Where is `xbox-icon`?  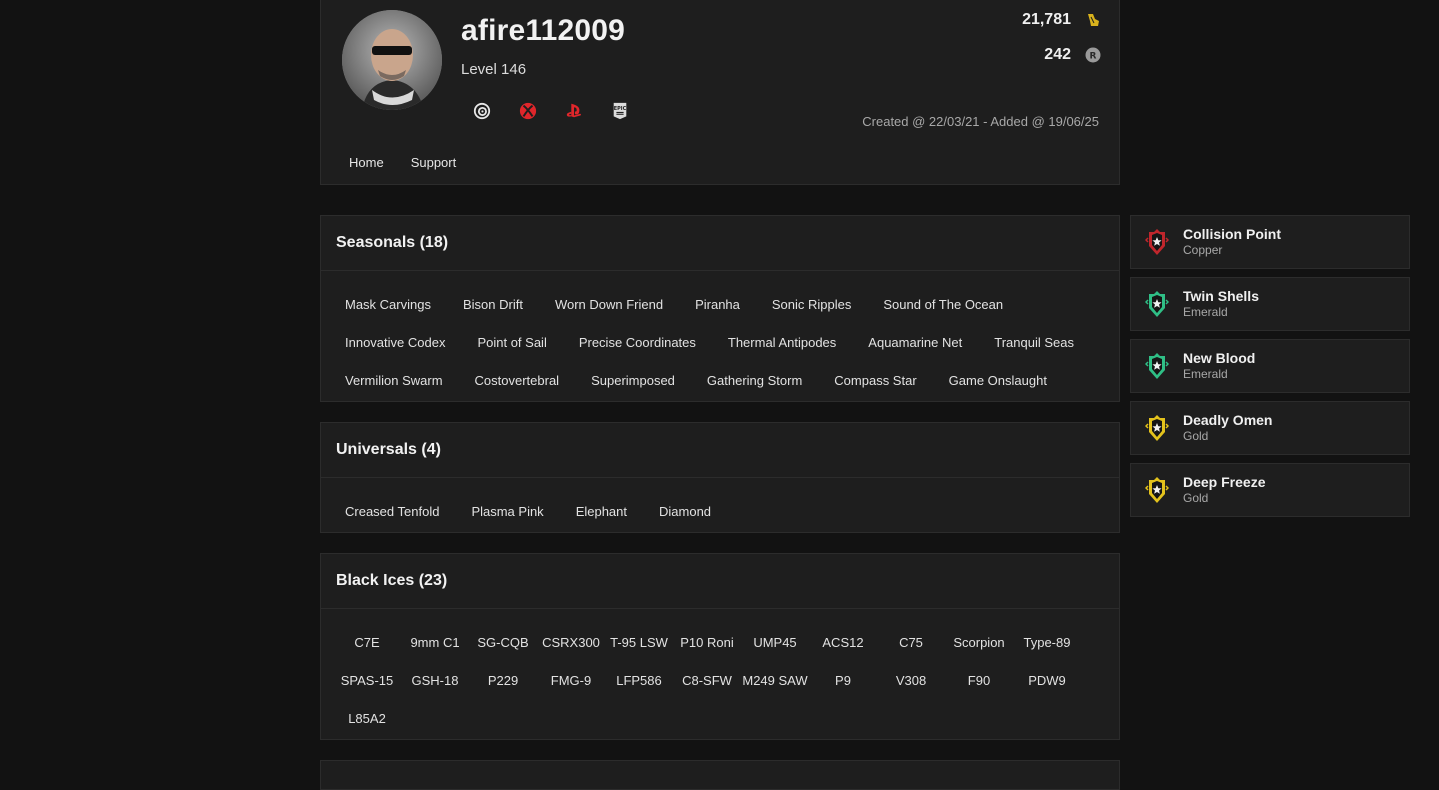
xbox-icon is located at coordinates (528, 111).